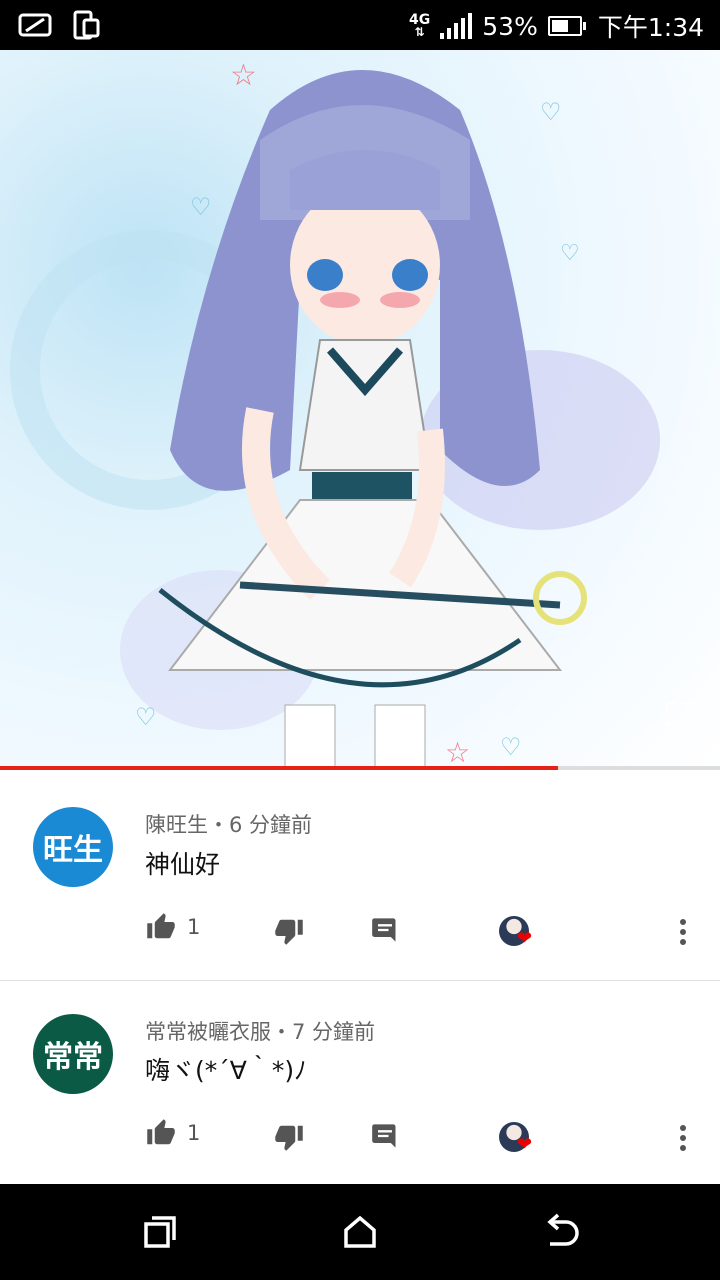  What do you see at coordinates (226, 1070) in the screenshot?
I see `comment-text: 嗨ヾ(*´∀｀*)ﾉ` at bounding box center [226, 1070].